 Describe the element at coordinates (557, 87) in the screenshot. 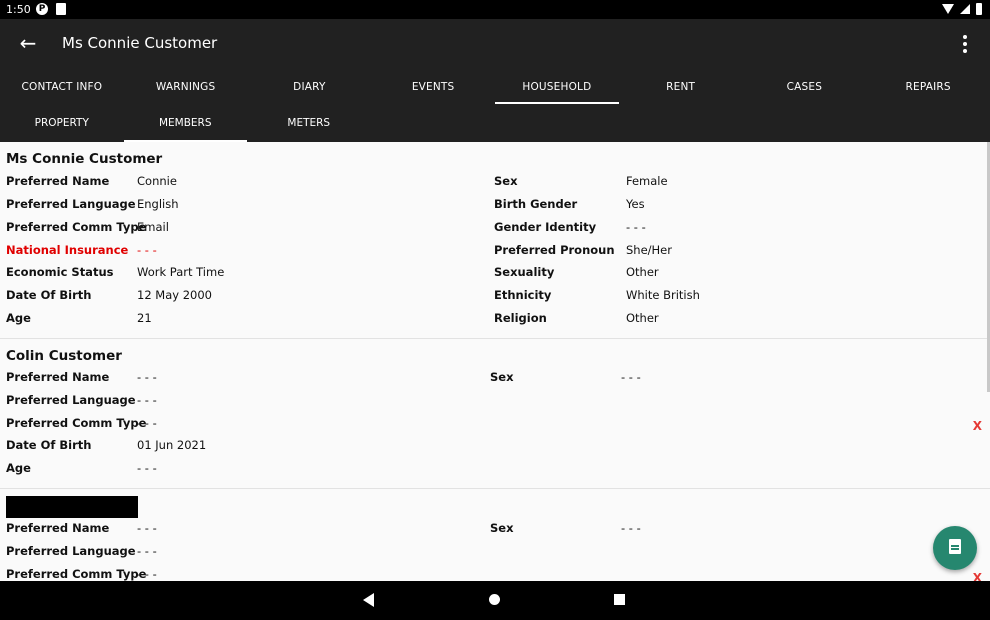

I see `tab-household: HOUSEHOLD` at that location.